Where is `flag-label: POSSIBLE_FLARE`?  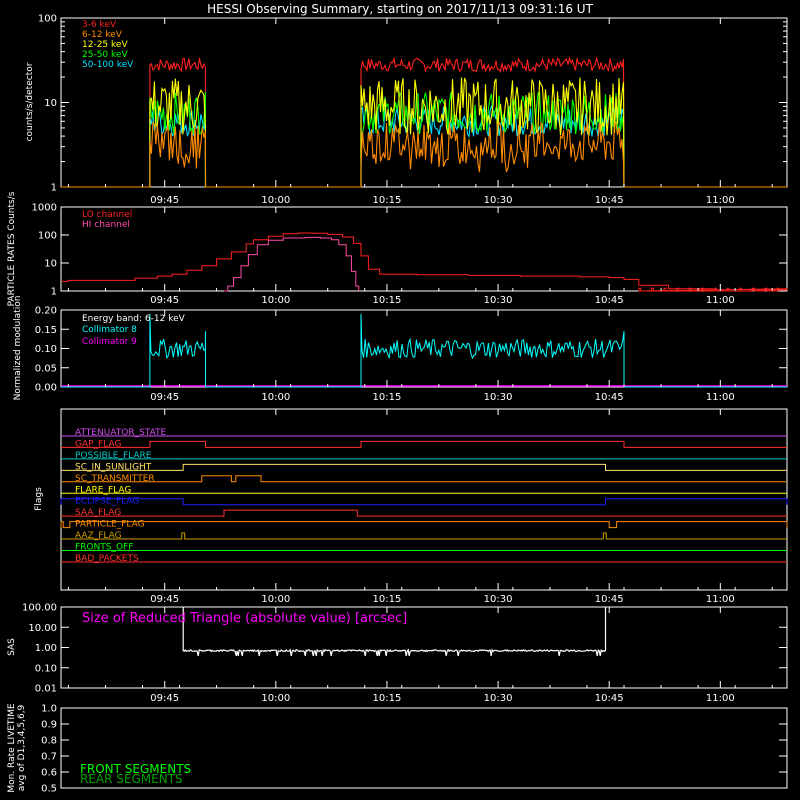
flag-label: POSSIBLE_FLARE is located at coordinates (113, 456).